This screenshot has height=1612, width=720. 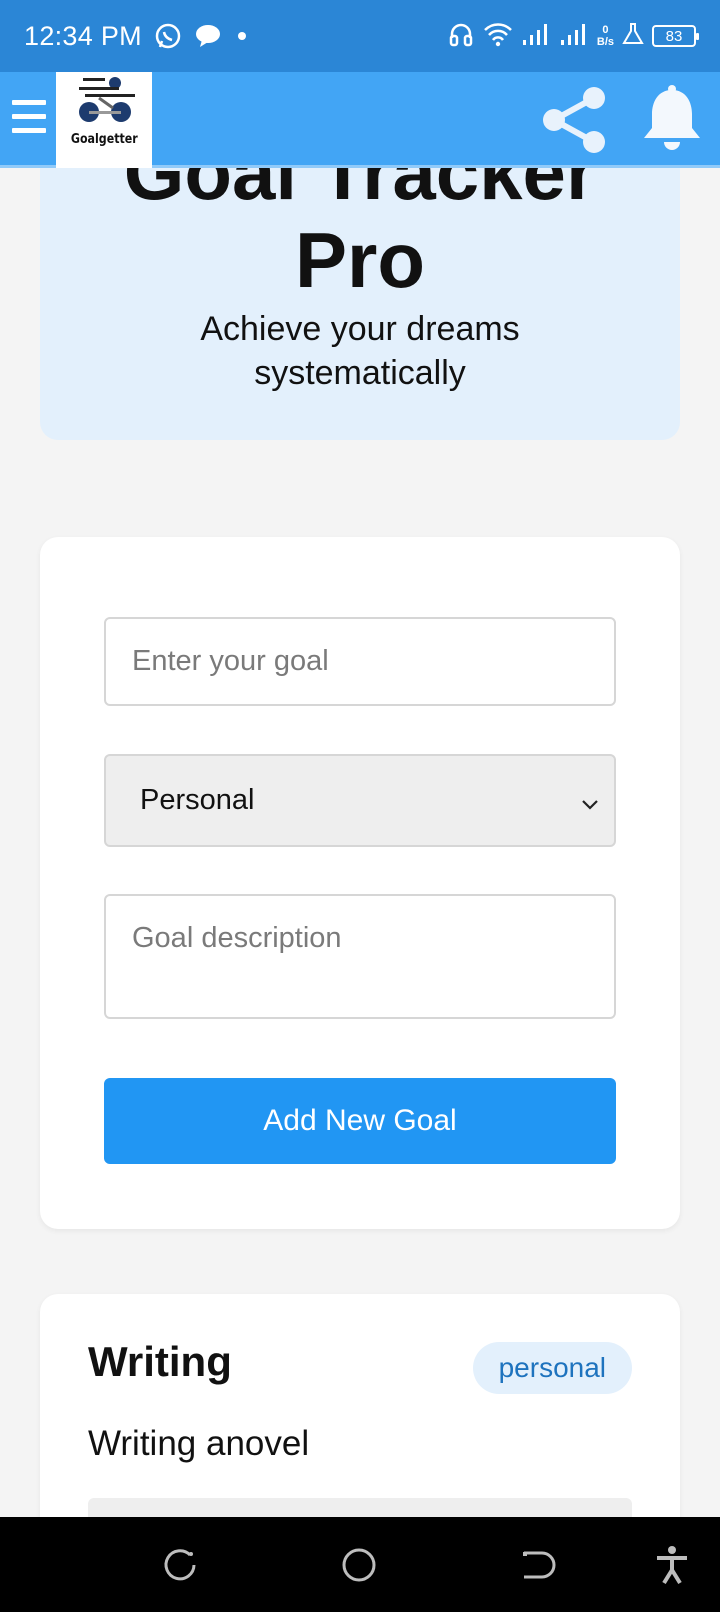 What do you see at coordinates (605, 30) in the screenshot?
I see `net-speed-value: 0` at bounding box center [605, 30].